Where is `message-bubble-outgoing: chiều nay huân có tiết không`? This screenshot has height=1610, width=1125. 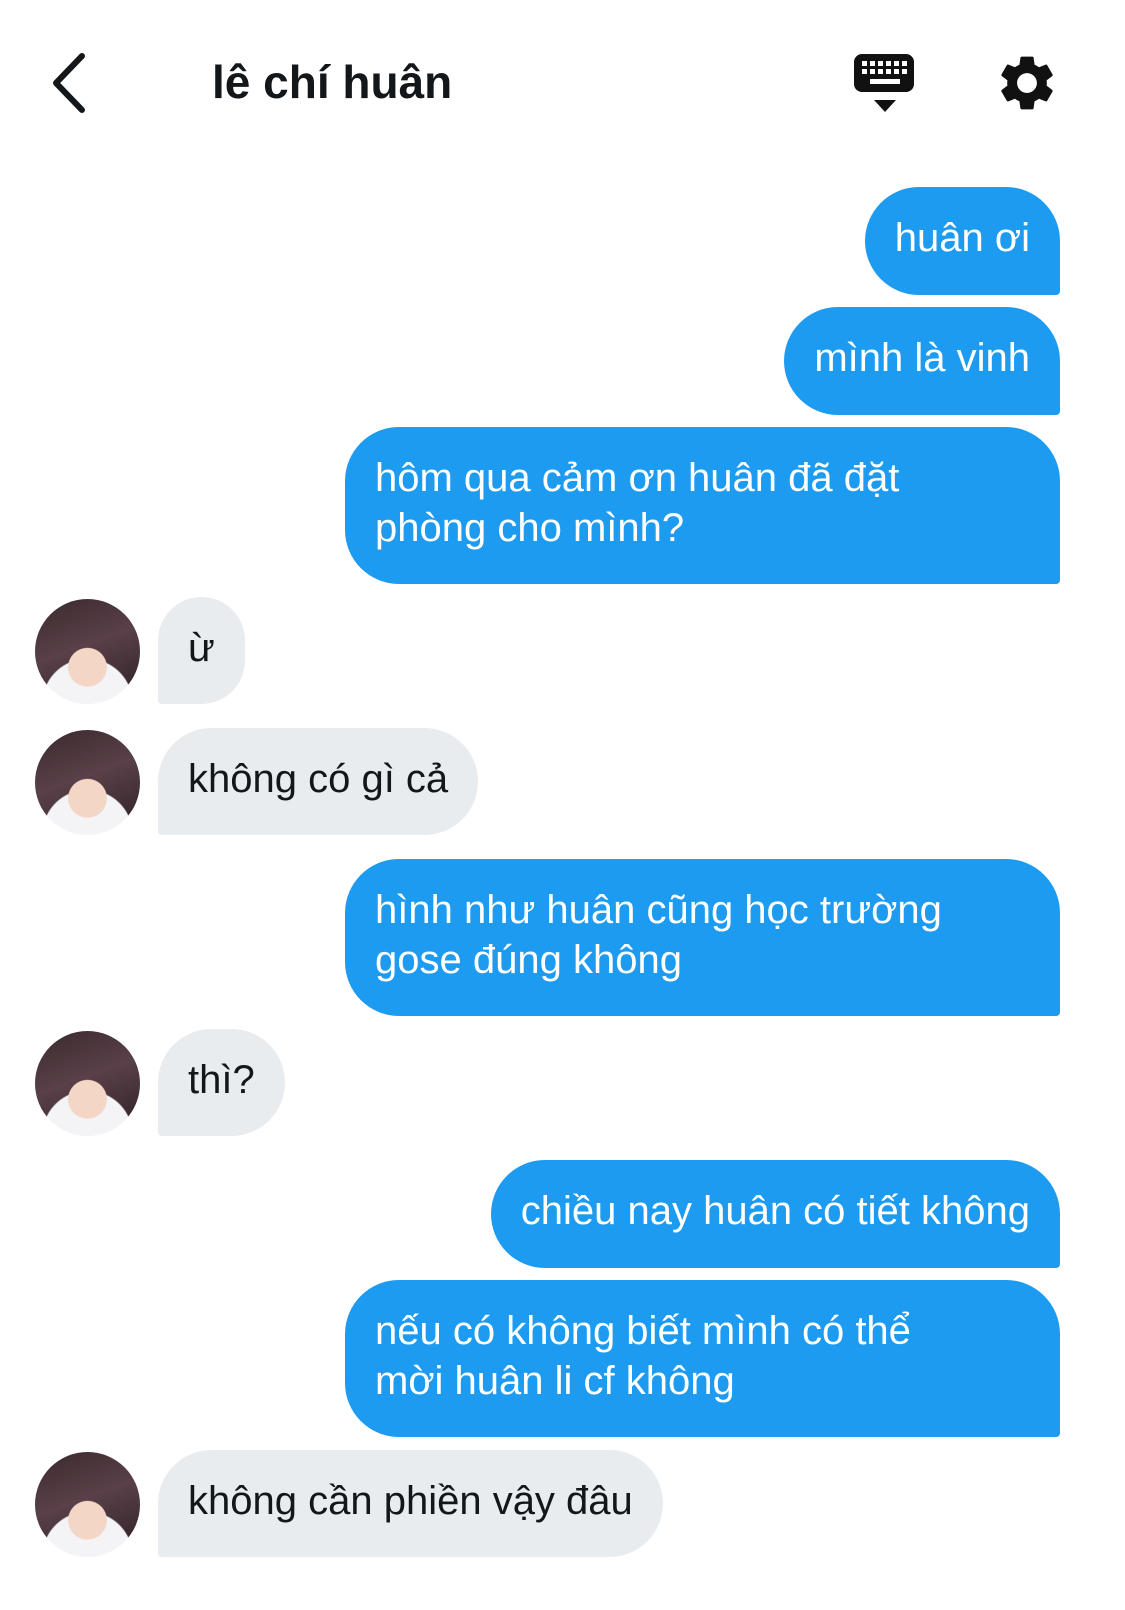 message-bubble-outgoing: chiều nay huân có tiết không is located at coordinates (775, 1214).